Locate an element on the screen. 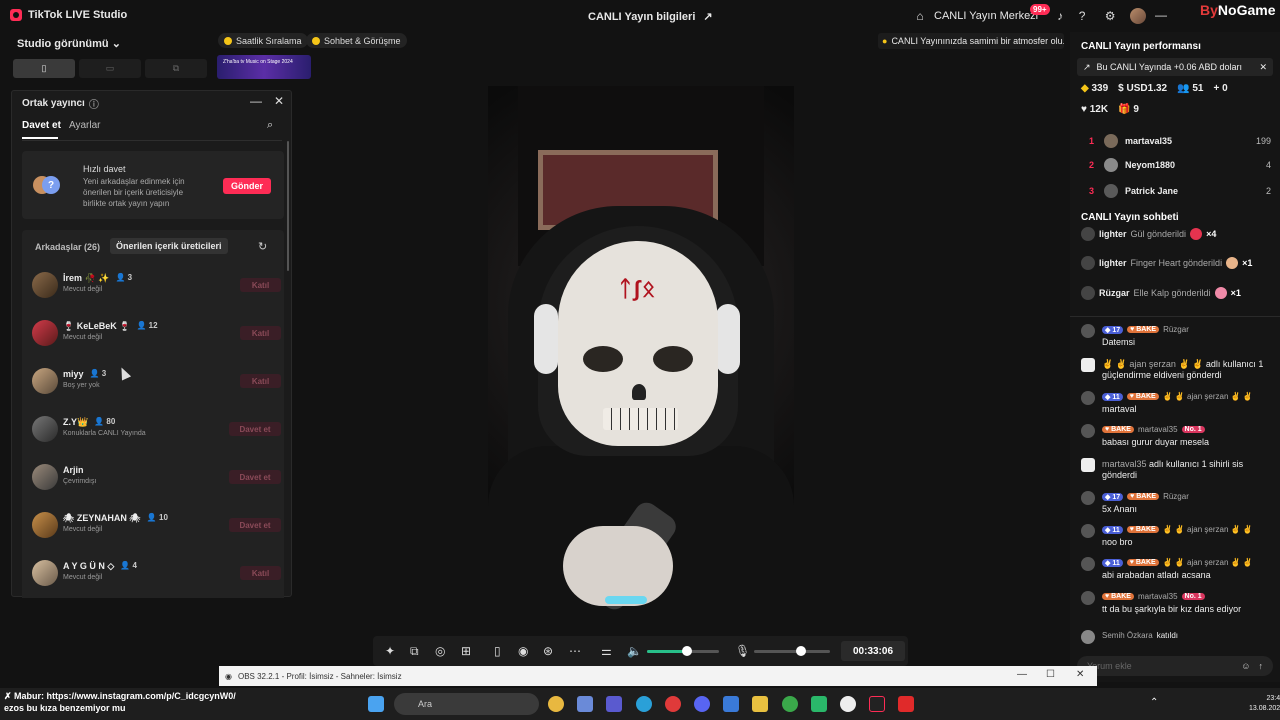  studio-view-dropdown: Studio görünümü ⌄ is located at coordinates (69, 43).